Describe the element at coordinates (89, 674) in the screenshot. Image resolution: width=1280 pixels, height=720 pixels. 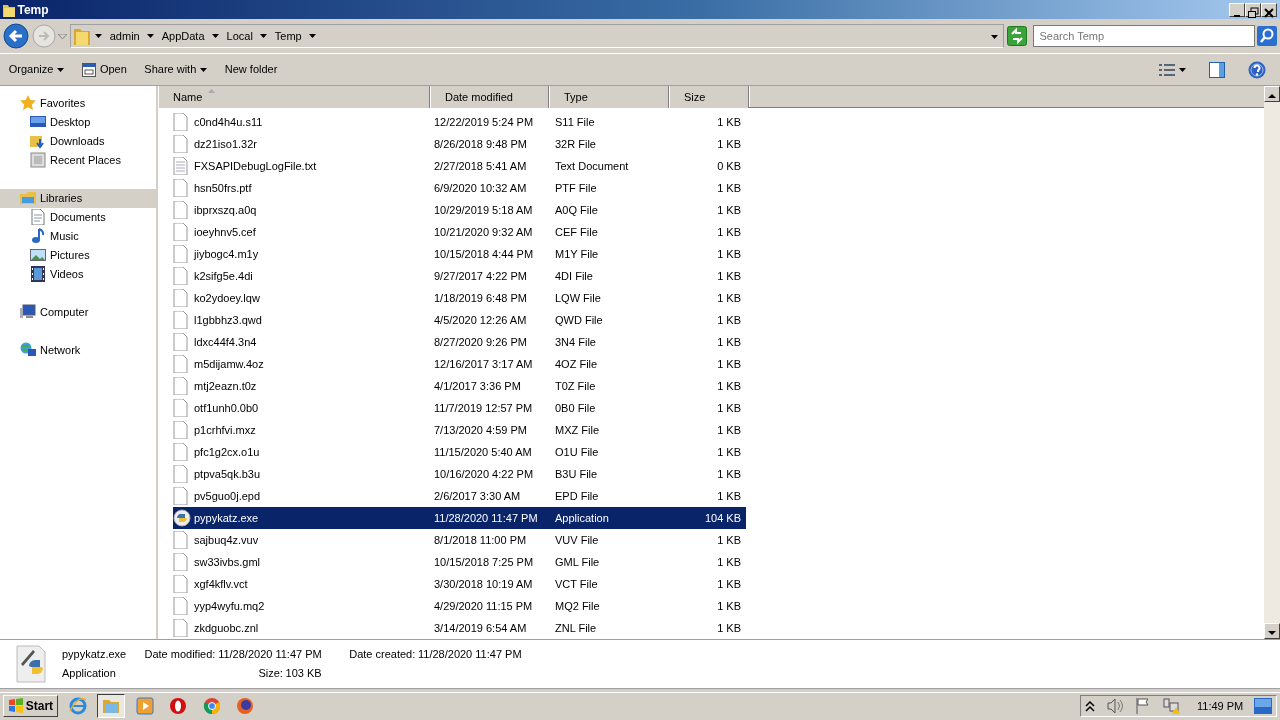
I see `file-type: Application` at that location.